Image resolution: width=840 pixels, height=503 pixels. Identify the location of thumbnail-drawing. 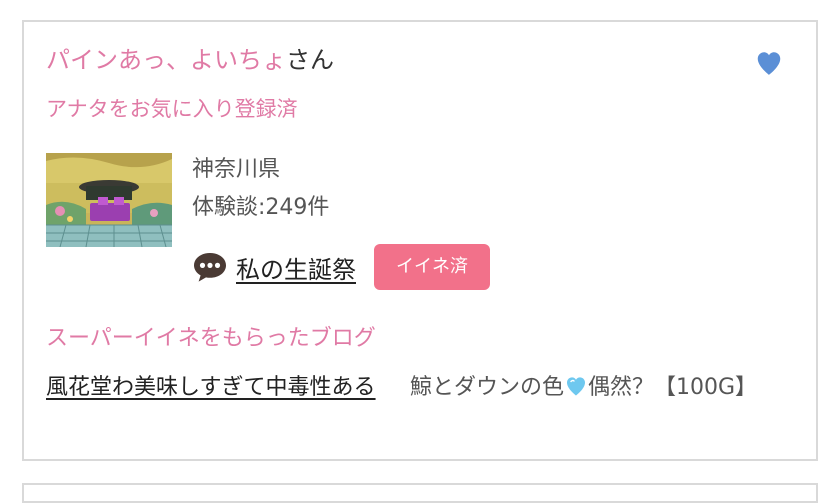
(109, 200).